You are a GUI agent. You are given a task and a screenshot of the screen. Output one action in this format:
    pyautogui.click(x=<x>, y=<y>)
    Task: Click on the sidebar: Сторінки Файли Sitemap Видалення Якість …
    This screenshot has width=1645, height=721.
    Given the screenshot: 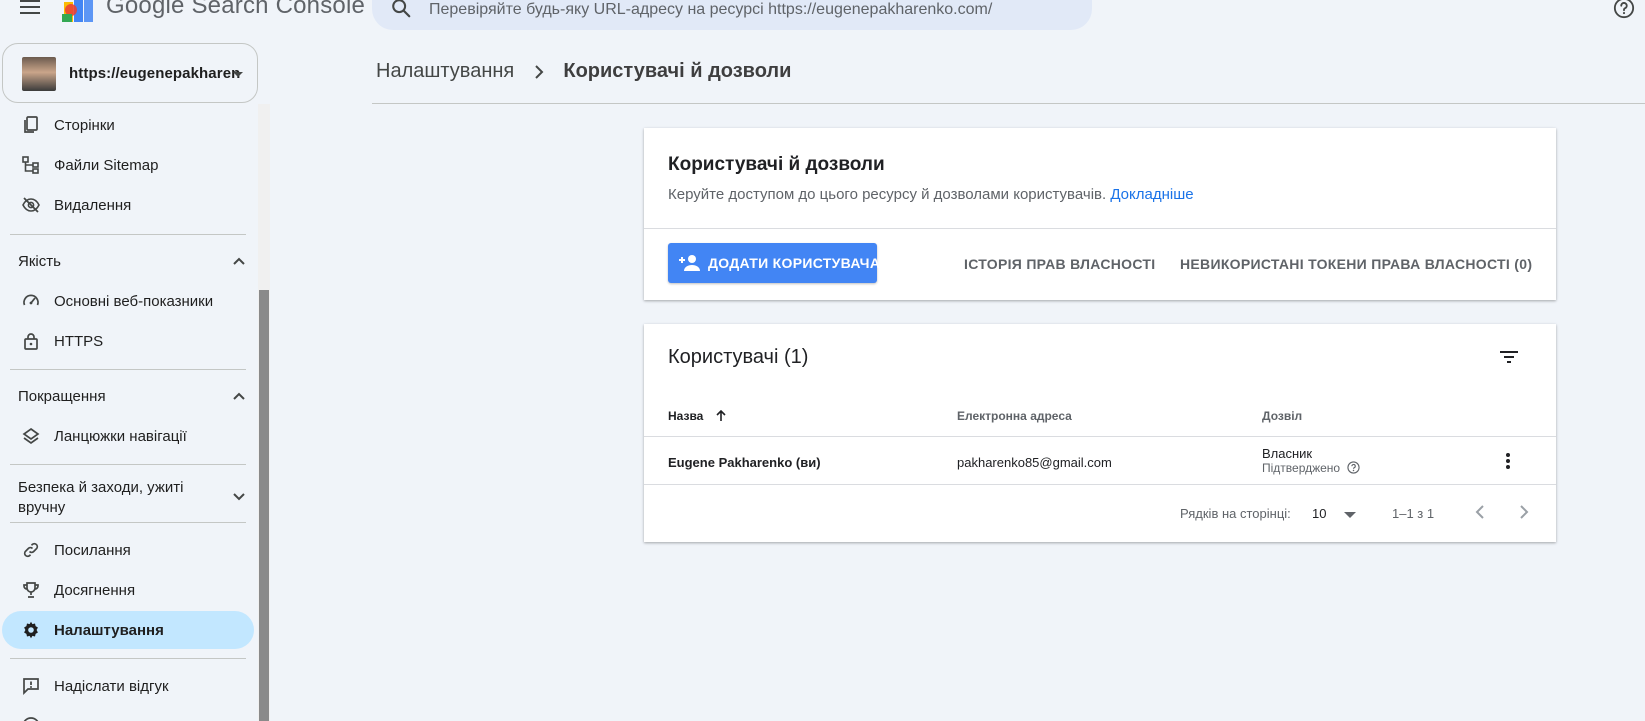 What is the action you would take?
    pyautogui.click(x=129, y=412)
    